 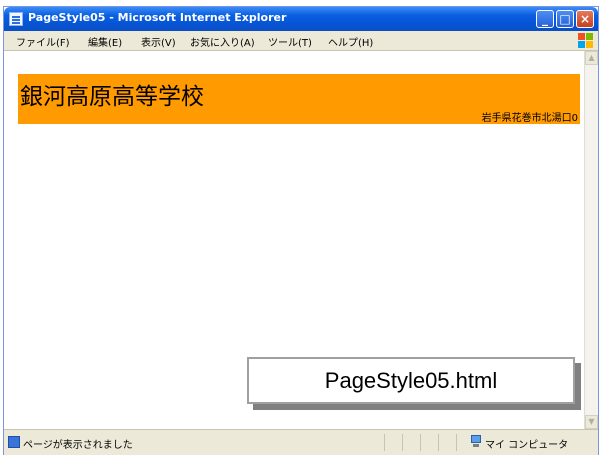 I want to click on windows-logo-icon, so click(x=586, y=41).